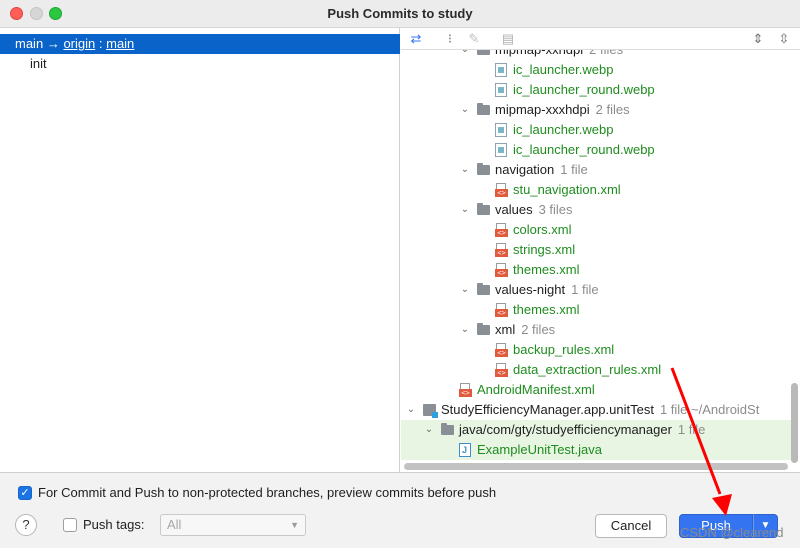 The width and height of the screenshot is (800, 548). What do you see at coordinates (233, 525) in the screenshot?
I see `tags-select: All ▼` at bounding box center [233, 525].